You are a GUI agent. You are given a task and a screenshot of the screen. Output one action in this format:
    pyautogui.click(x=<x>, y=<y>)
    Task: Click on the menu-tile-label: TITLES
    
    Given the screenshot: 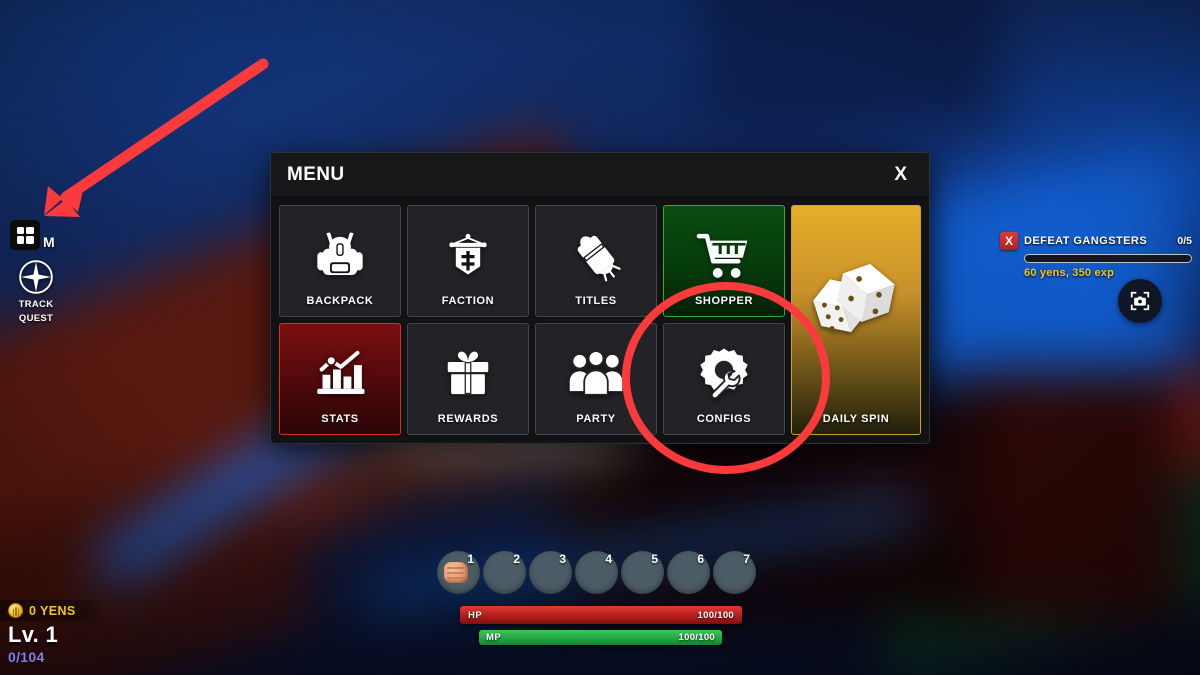 What is the action you would take?
    pyautogui.click(x=596, y=301)
    